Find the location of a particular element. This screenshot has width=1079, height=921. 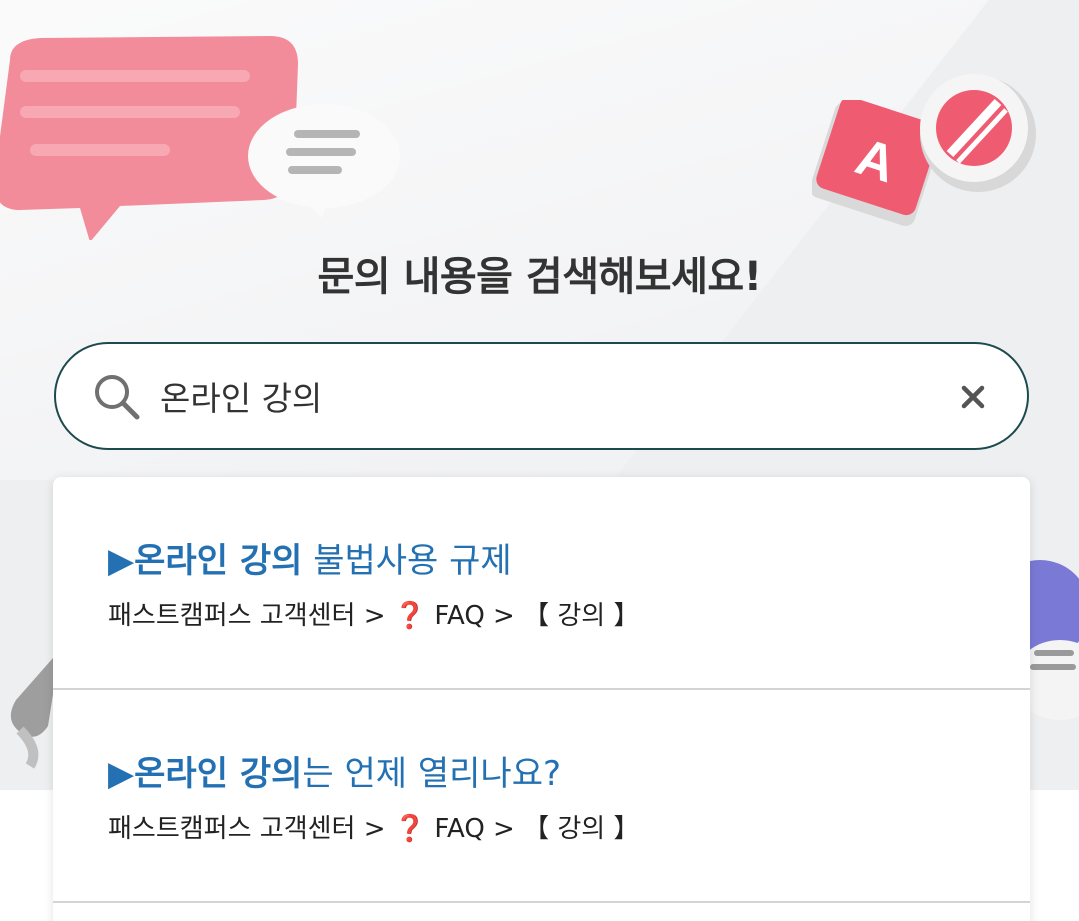

chat-bubble-icon is located at coordinates (324, 161).